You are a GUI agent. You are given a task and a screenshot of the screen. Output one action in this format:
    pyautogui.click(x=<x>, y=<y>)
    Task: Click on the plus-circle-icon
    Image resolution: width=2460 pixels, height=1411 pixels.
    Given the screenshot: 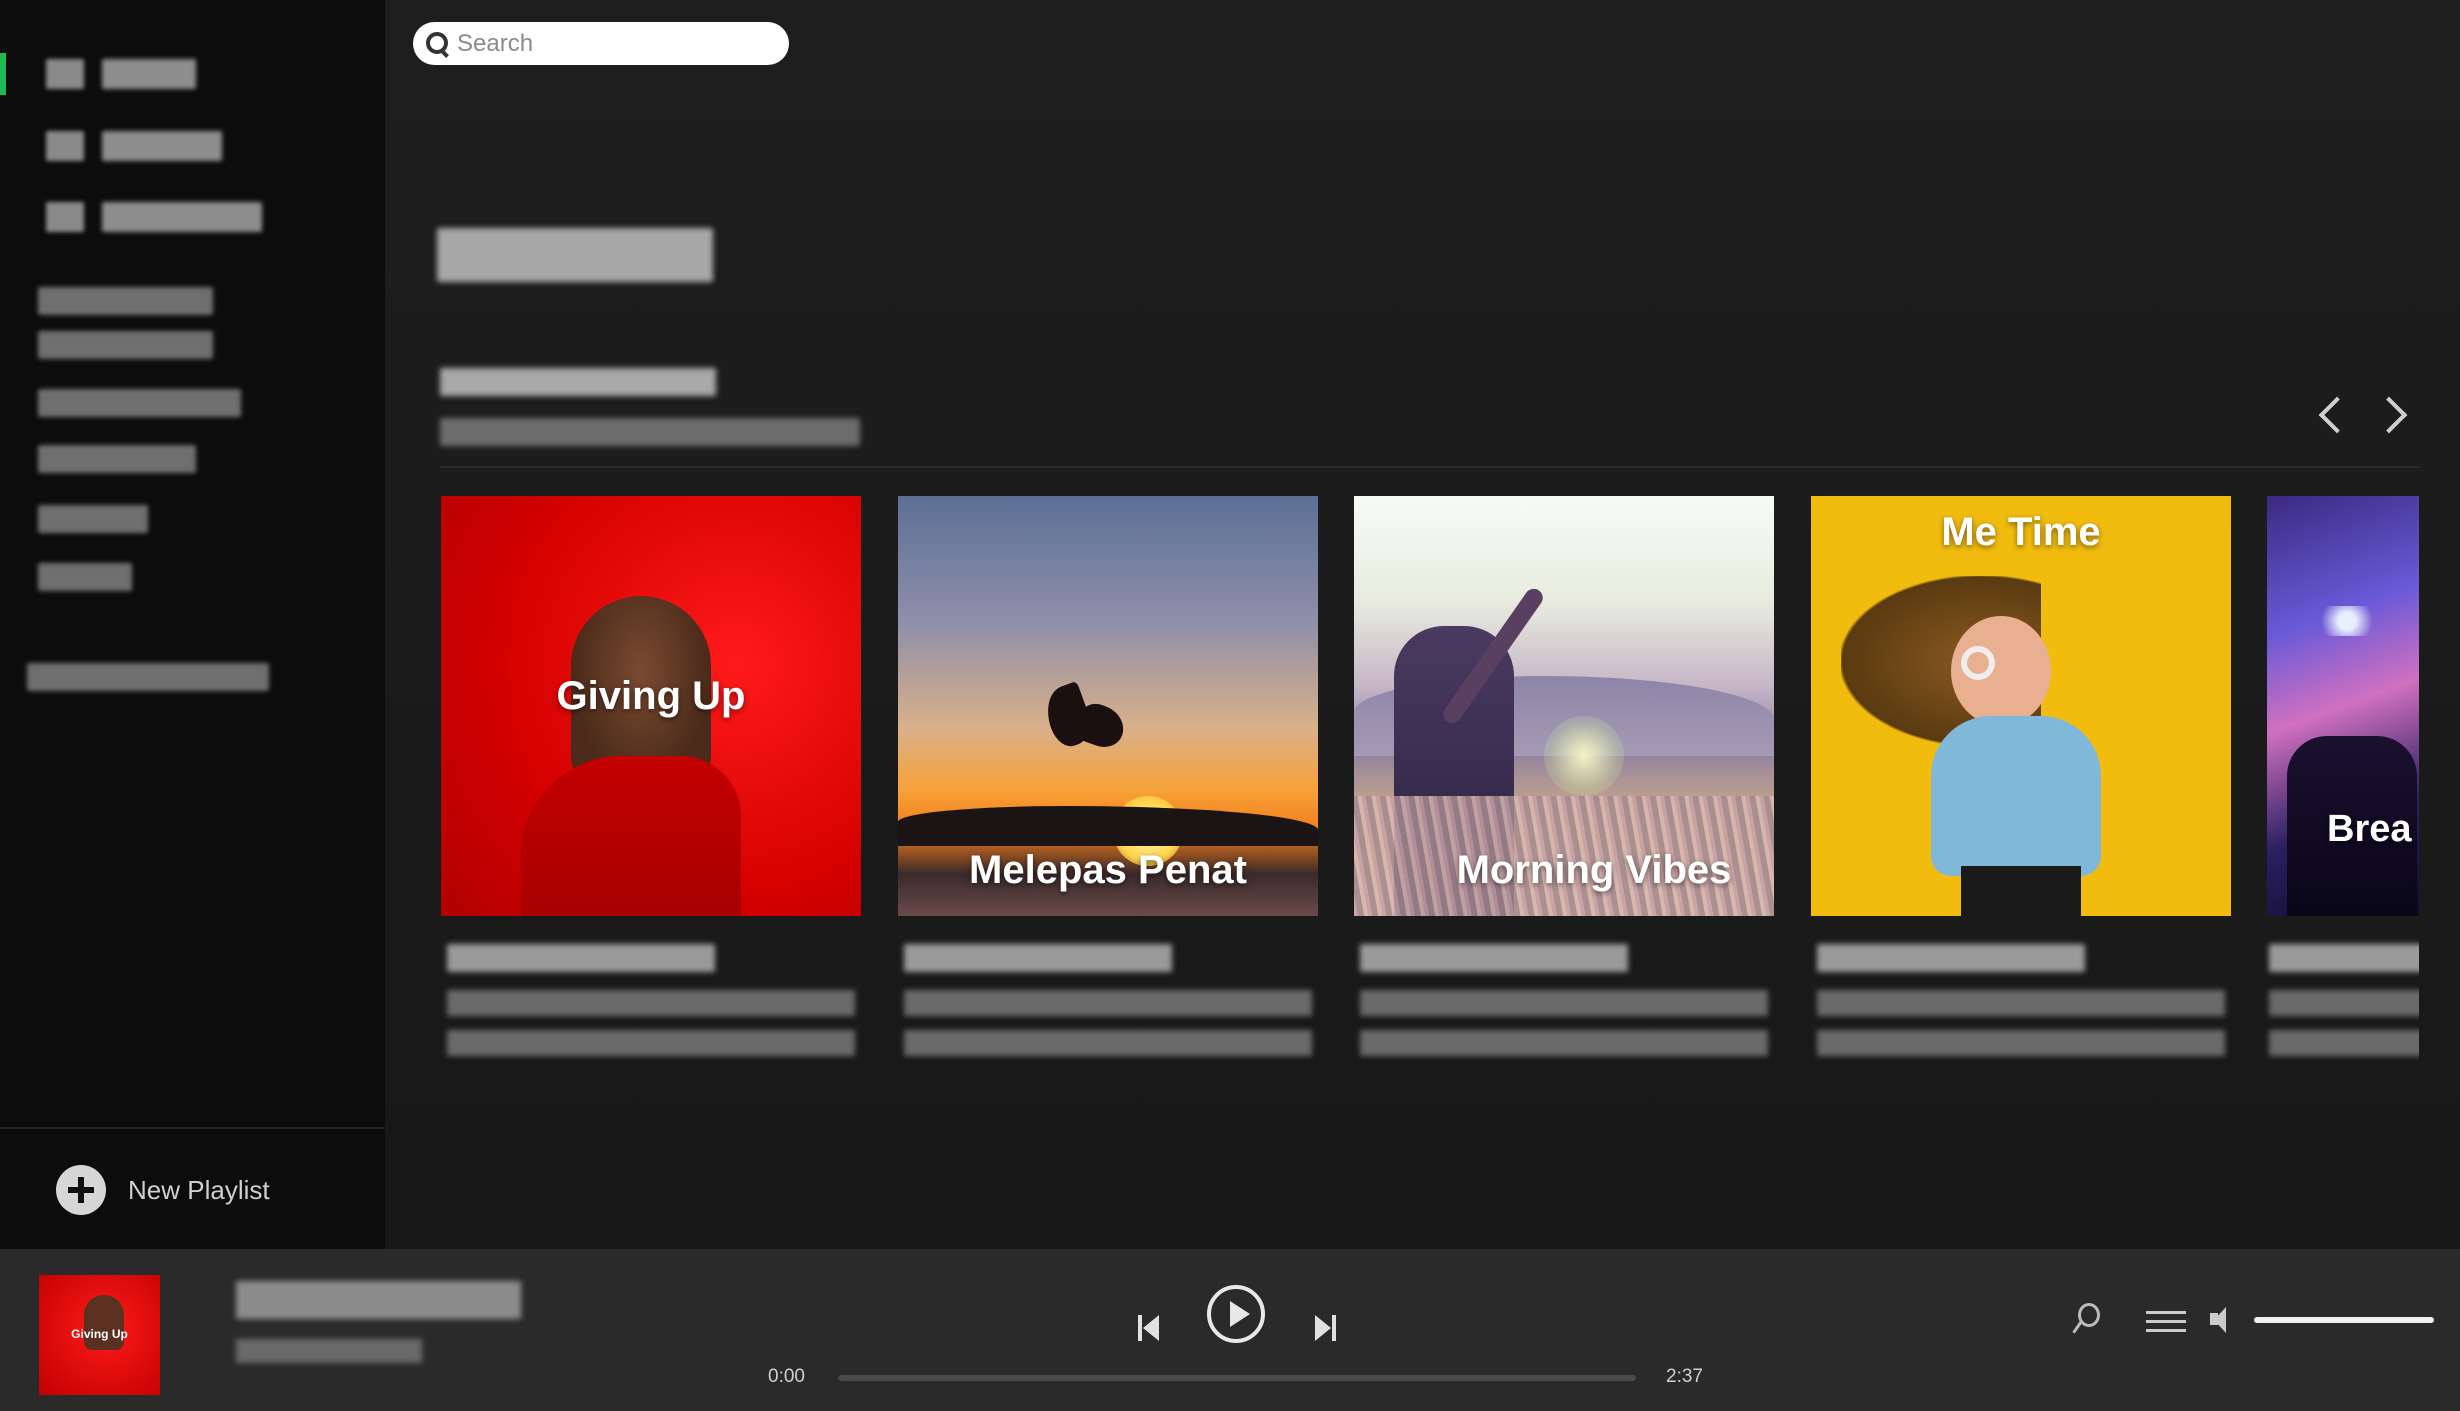 What is the action you would take?
    pyautogui.click(x=81, y=1190)
    